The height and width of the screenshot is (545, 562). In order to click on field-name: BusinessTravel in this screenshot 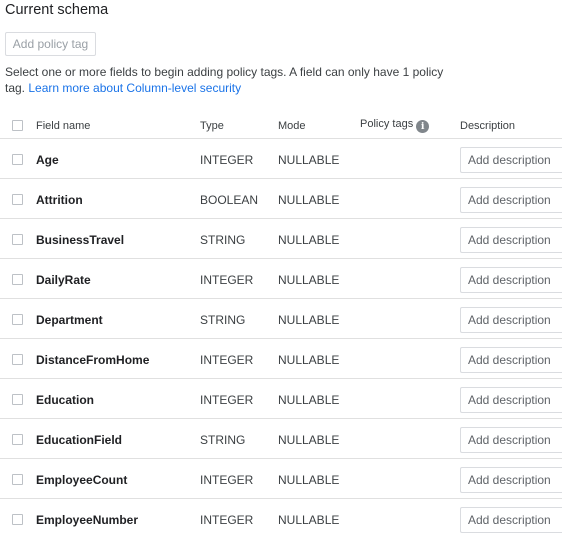, I will do `click(80, 240)`.